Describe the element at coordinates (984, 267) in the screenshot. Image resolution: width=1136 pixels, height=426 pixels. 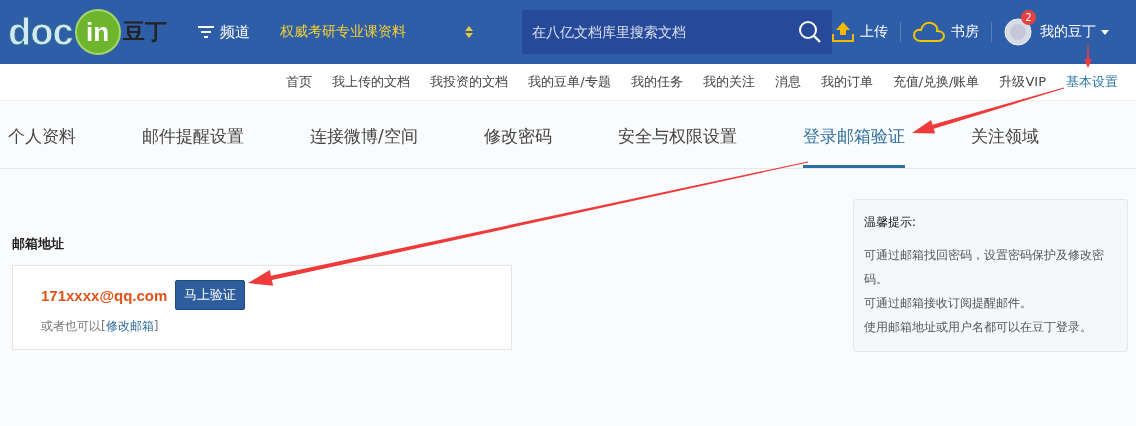
I see `tip-text: 可通过邮箱找回密码，设置密码保护及修改密码。` at that location.